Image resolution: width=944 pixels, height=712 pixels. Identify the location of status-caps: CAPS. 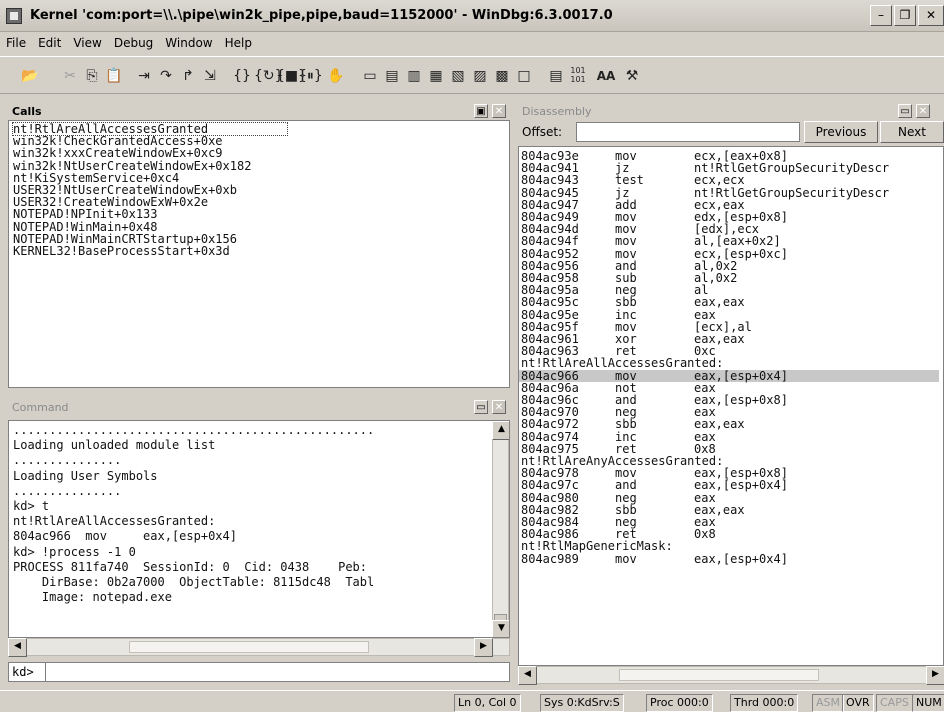
(894, 703).